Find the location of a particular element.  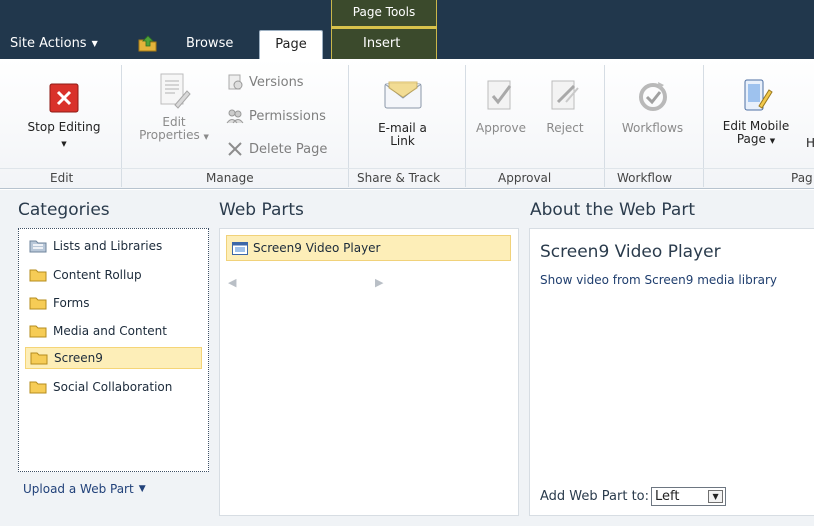

tab-page: Page is located at coordinates (291, 44).